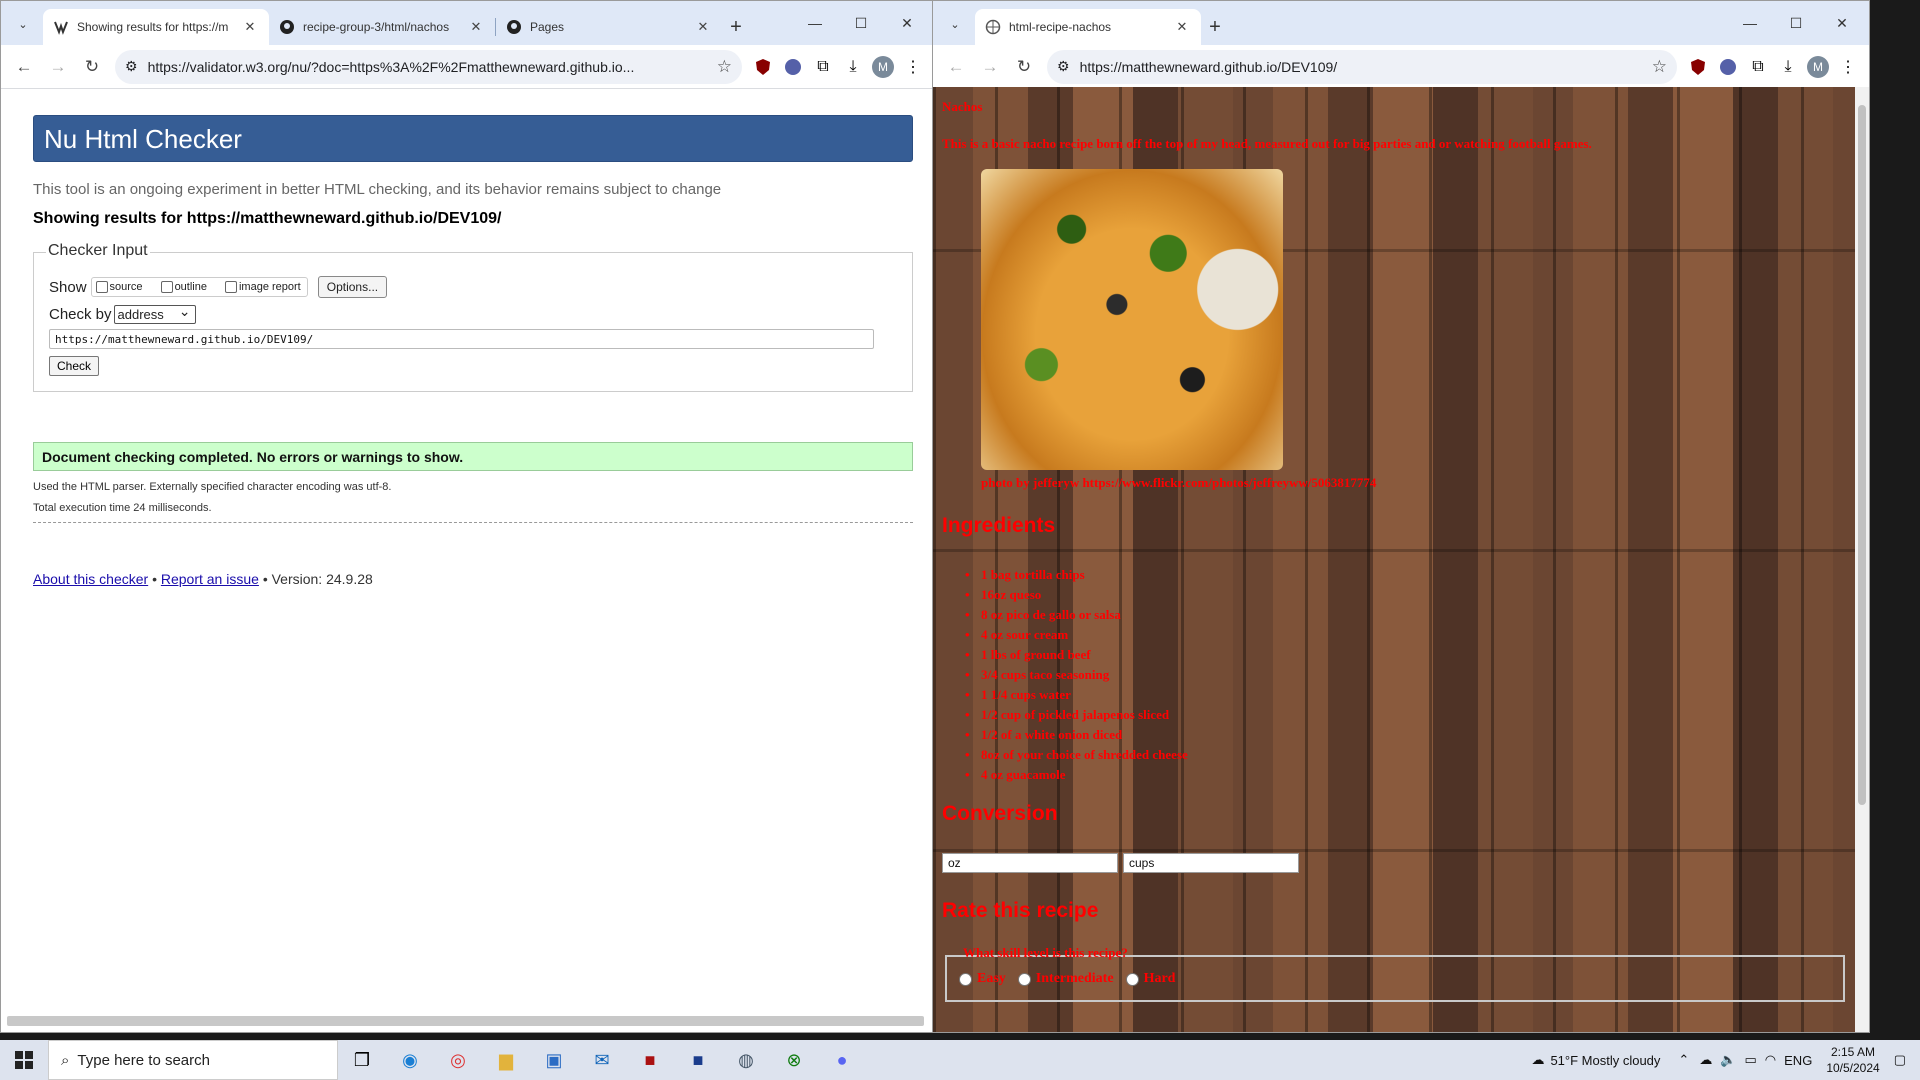 The image size is (1920, 1080). What do you see at coordinates (1076, 675) in the screenshot?
I see `list-item: 3/4 cups taco seasoning` at bounding box center [1076, 675].